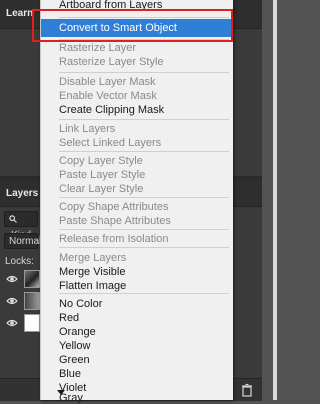 Image resolution: width=320 pixels, height=404 pixels. I want to click on menu-item-gray: Gray, so click(137, 398).